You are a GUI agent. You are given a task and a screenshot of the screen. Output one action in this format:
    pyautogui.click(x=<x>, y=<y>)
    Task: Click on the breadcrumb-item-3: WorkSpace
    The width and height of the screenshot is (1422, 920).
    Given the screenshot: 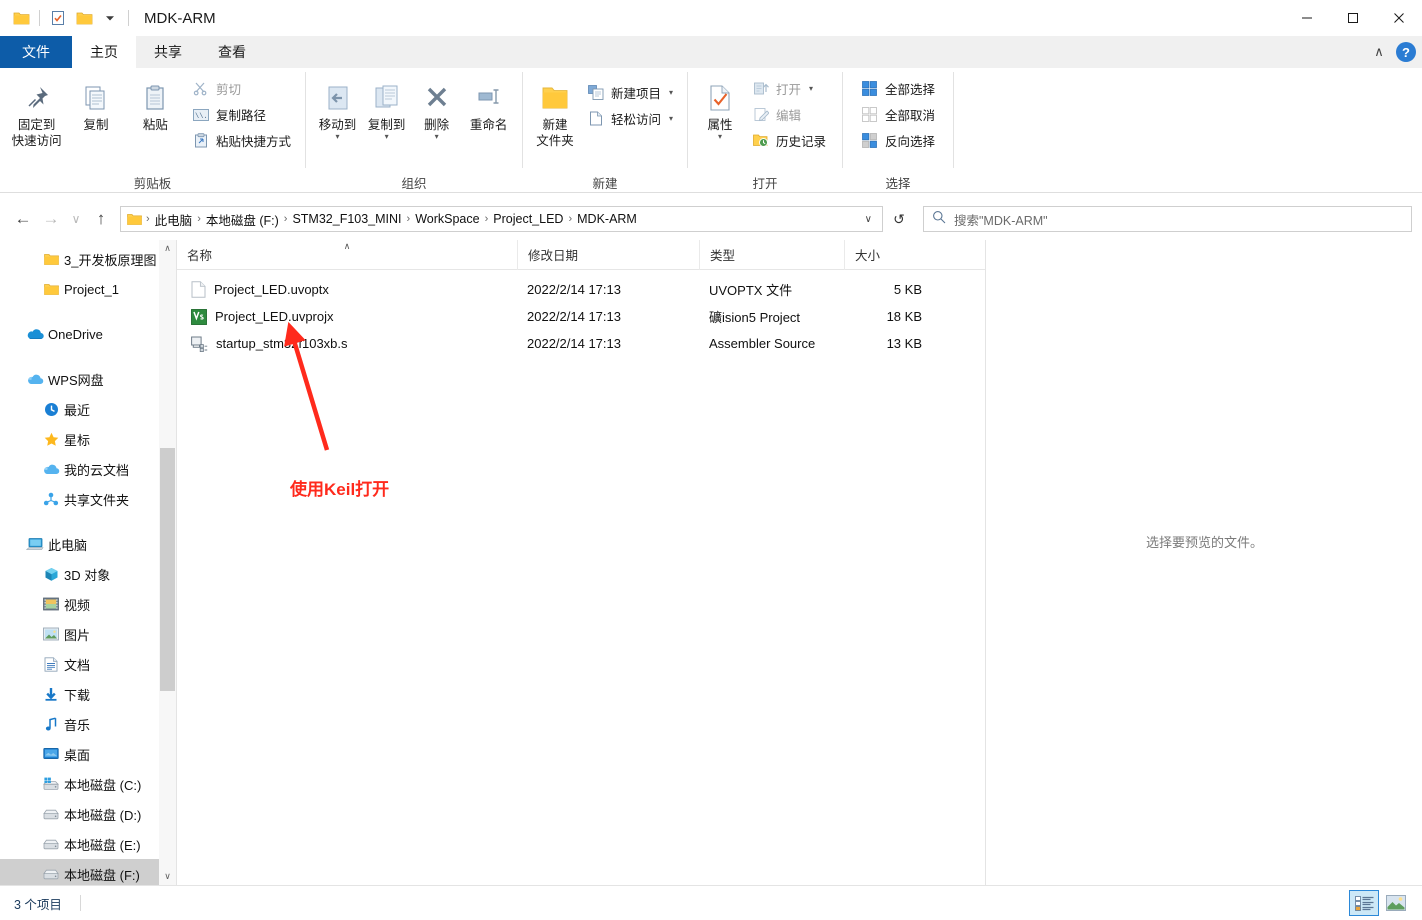 What is the action you would take?
    pyautogui.click(x=447, y=219)
    